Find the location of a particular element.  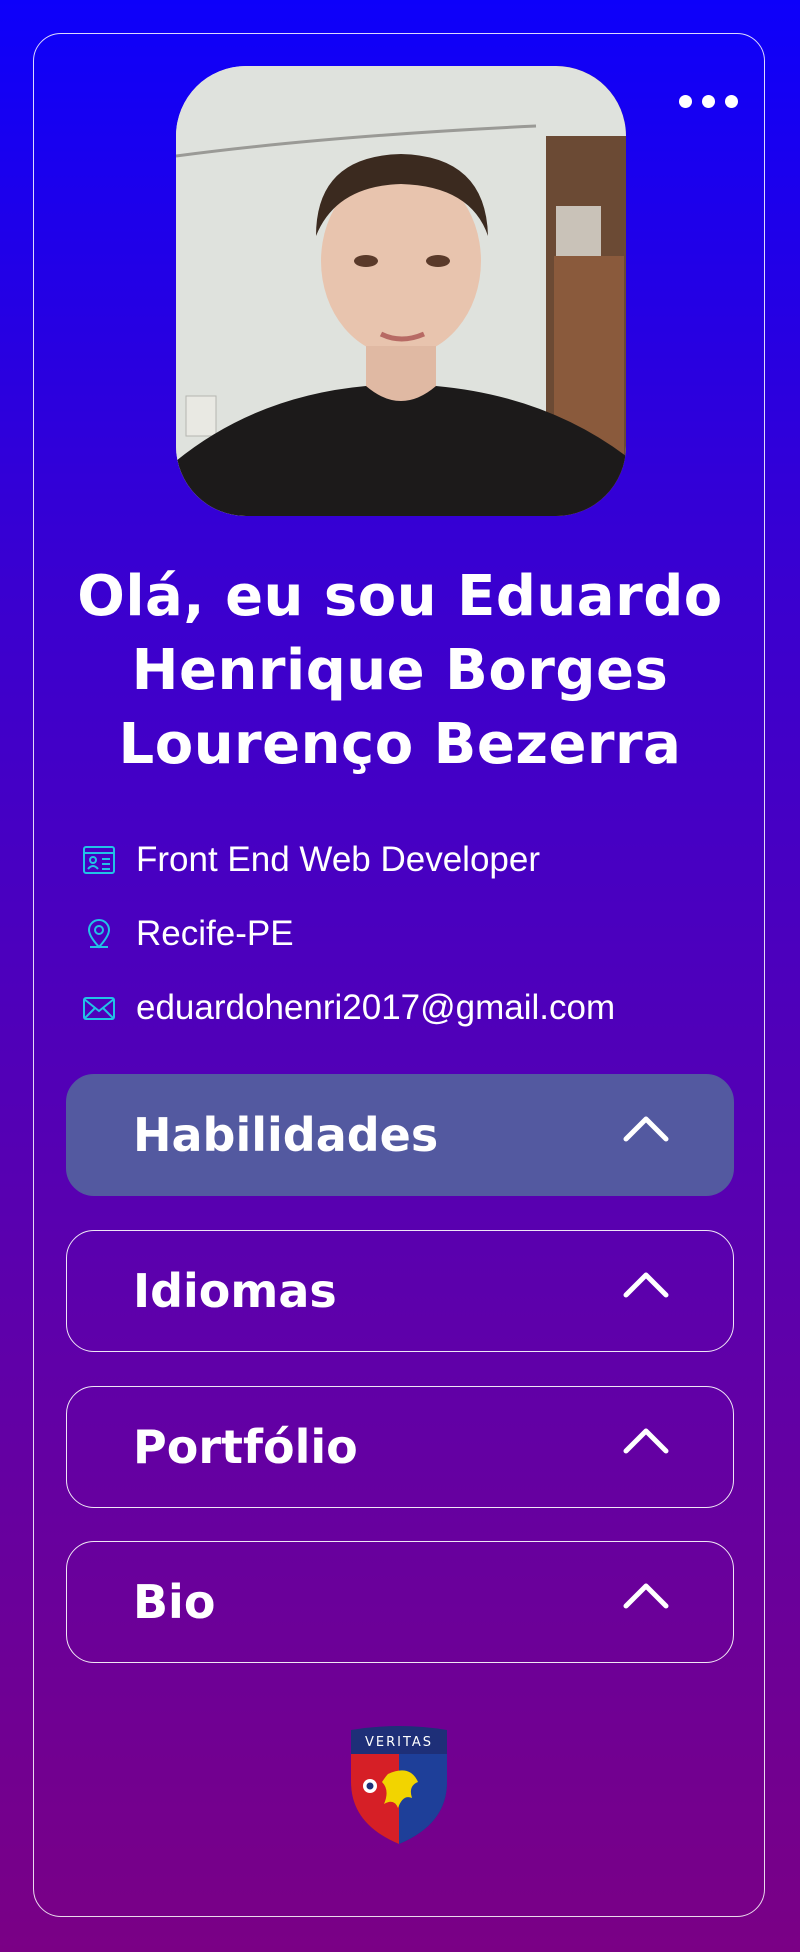

section-habilidades: Habilidades is located at coordinates (400, 1135).